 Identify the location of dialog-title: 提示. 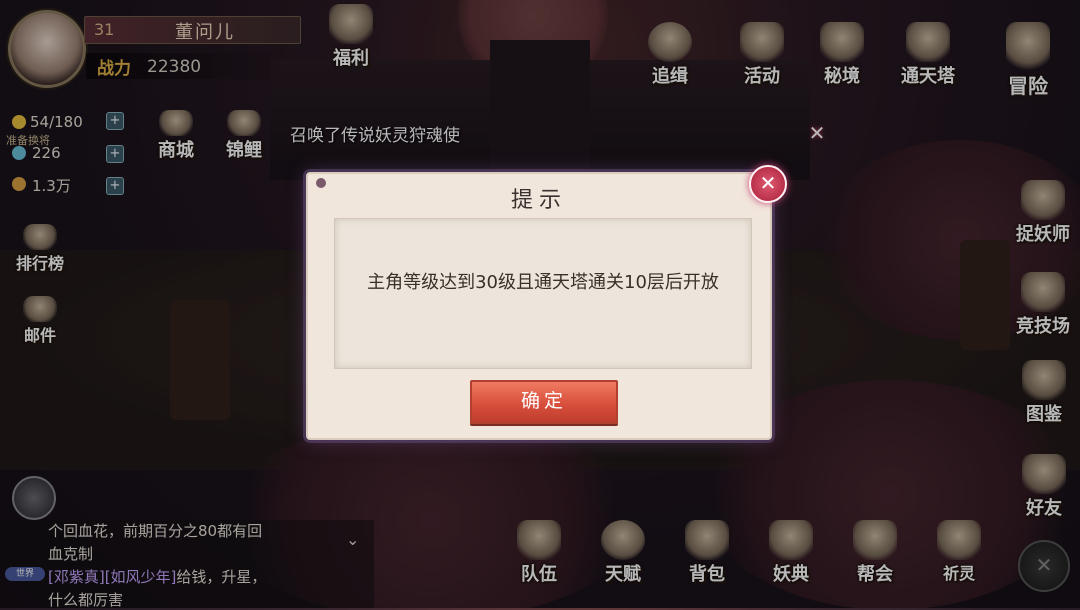
(538, 200).